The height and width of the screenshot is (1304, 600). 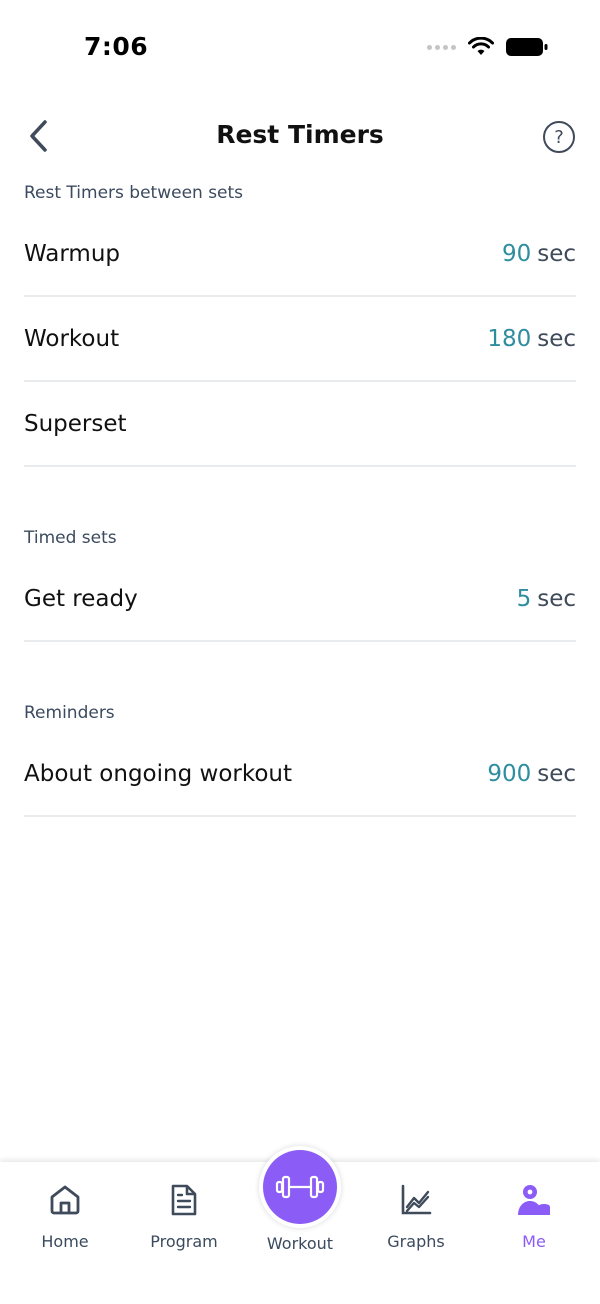 What do you see at coordinates (81, 598) in the screenshot?
I see `row-label: Get ready` at bounding box center [81, 598].